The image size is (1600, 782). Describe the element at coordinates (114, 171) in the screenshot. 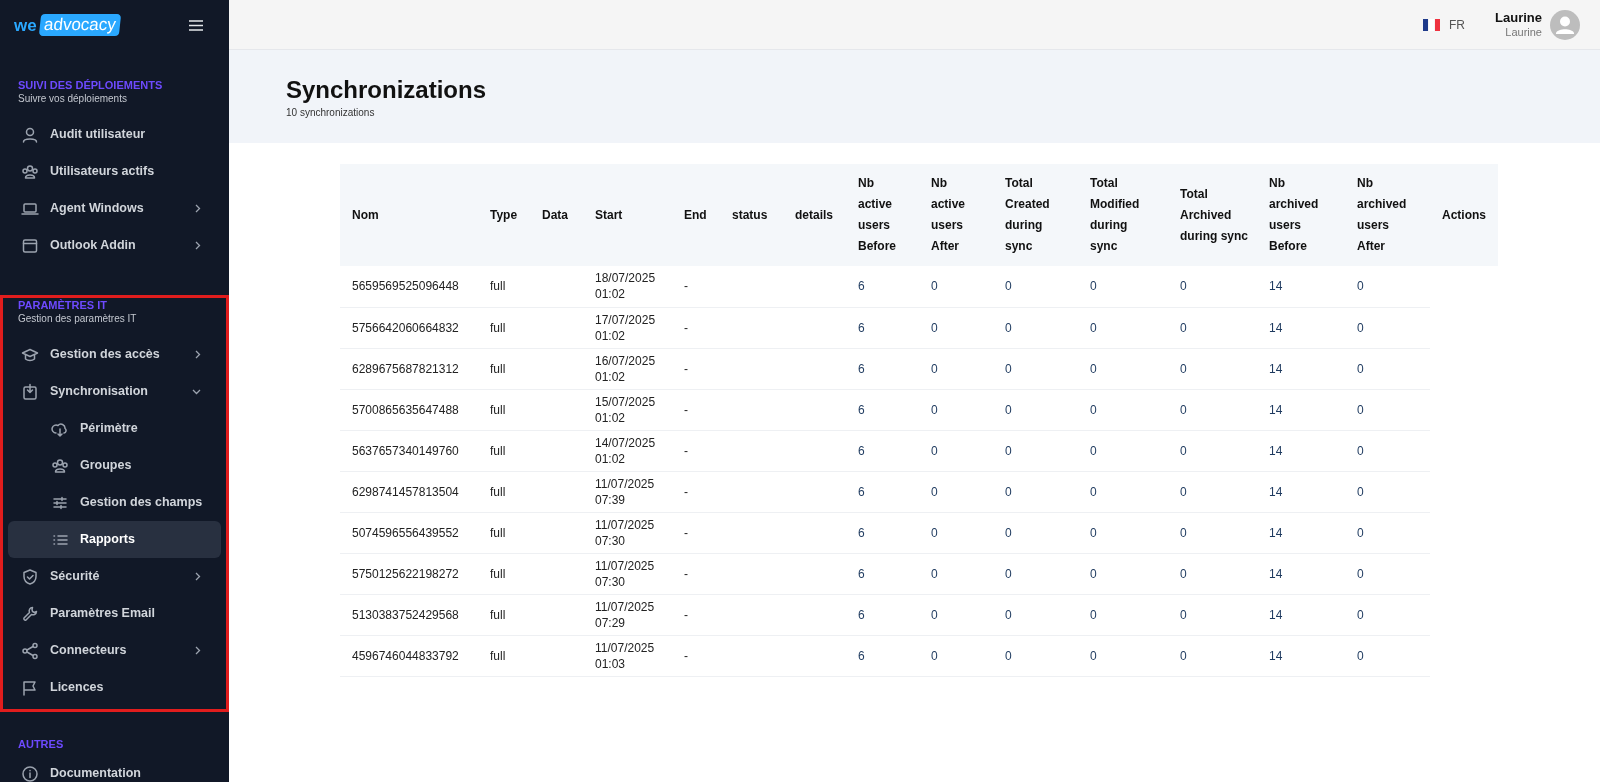

I see `nav-item: Utilisateurs actifs` at that location.